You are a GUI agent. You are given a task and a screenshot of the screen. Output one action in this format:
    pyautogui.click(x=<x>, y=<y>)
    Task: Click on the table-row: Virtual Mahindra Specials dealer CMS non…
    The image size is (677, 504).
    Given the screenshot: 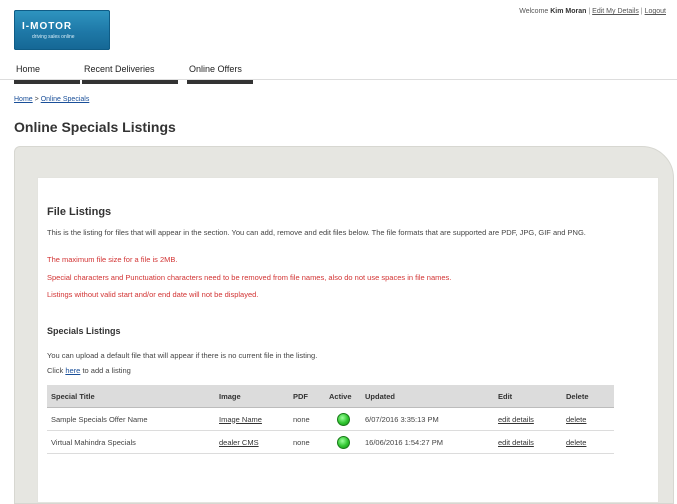 What is the action you would take?
    pyautogui.click(x=330, y=442)
    